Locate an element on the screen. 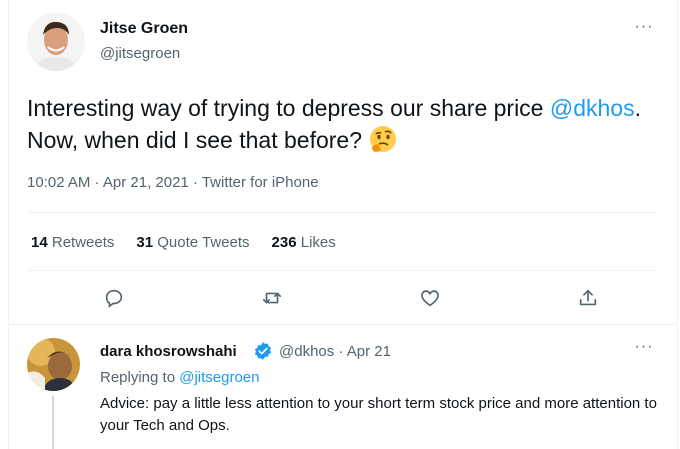  engagement-stats: 14 Retweets 31 Quote Tweets 236 Likes is located at coordinates (183, 242).